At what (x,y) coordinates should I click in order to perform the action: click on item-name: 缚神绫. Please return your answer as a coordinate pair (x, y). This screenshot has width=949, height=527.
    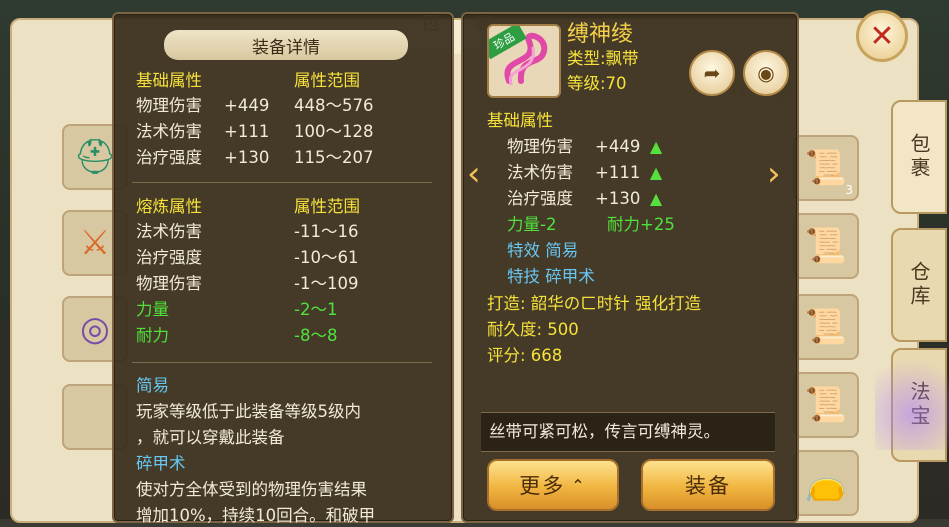
    Looking at the image, I should click on (600, 34).